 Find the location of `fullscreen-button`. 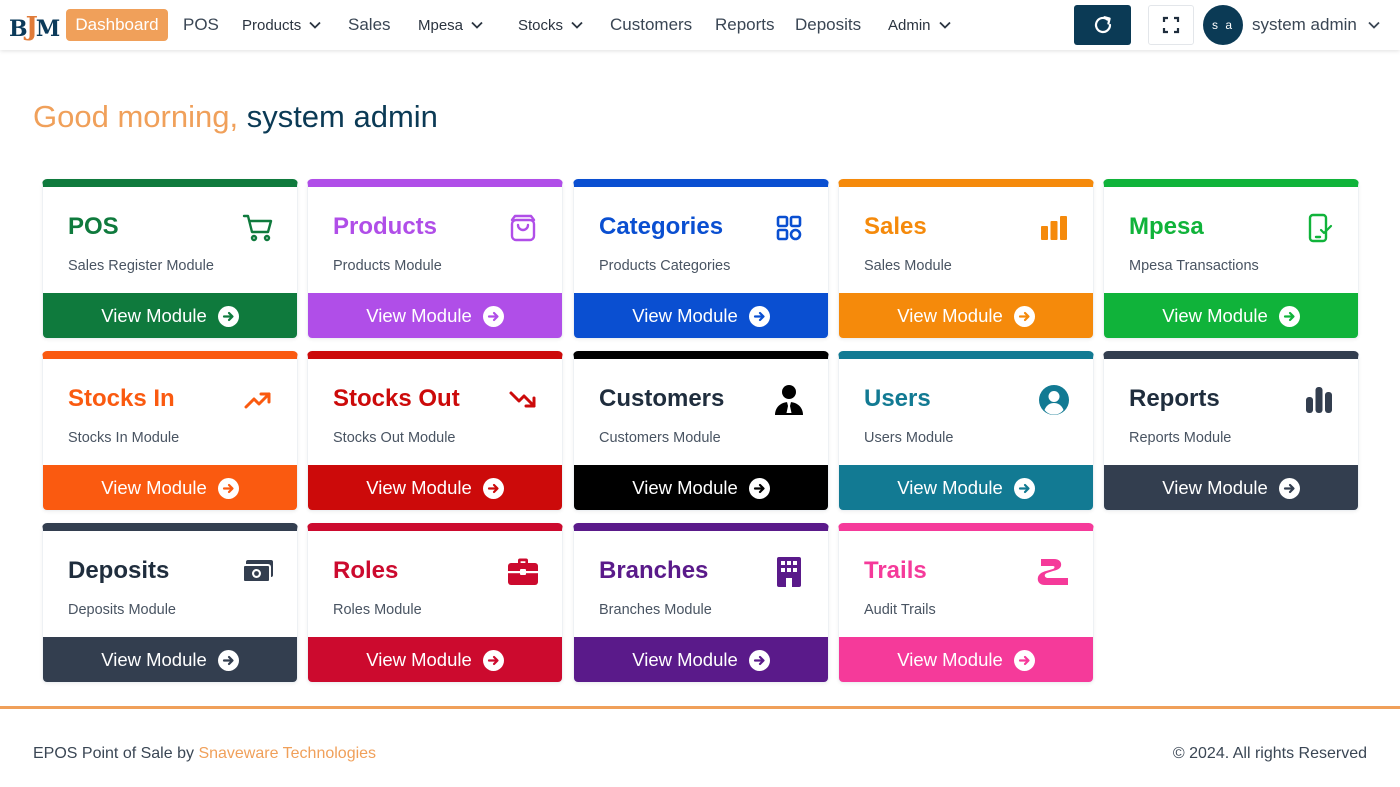

fullscreen-button is located at coordinates (1171, 25).